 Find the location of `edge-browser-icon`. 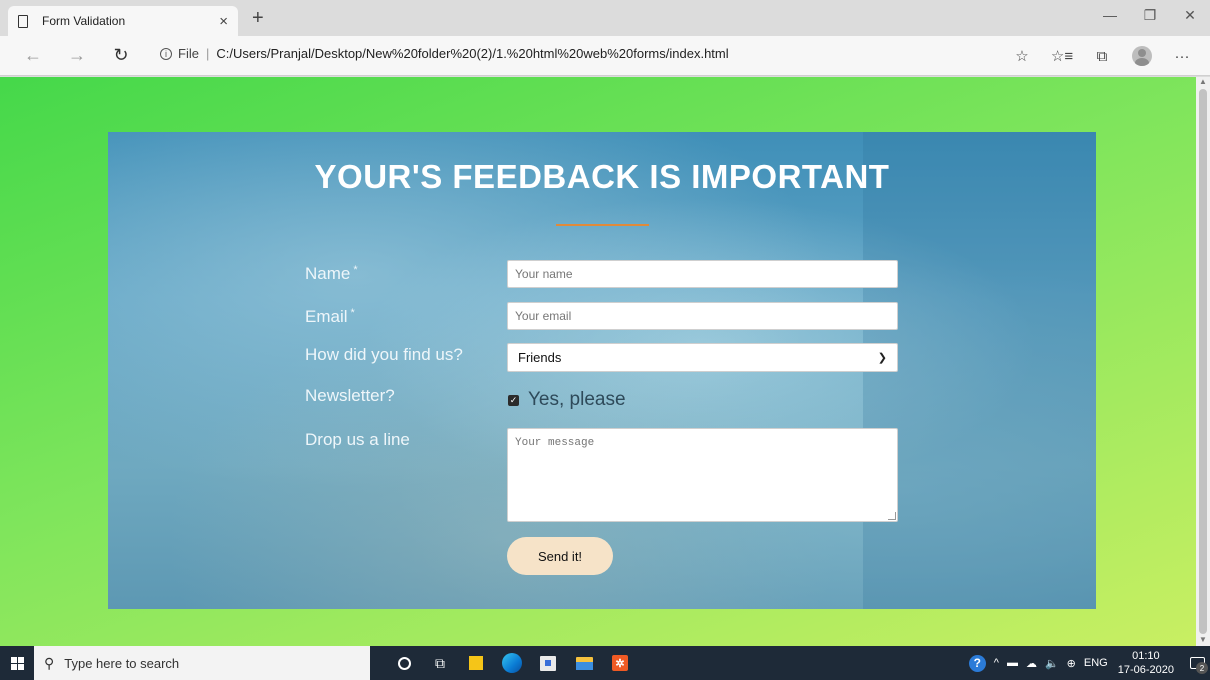

edge-browser-icon is located at coordinates (512, 663).